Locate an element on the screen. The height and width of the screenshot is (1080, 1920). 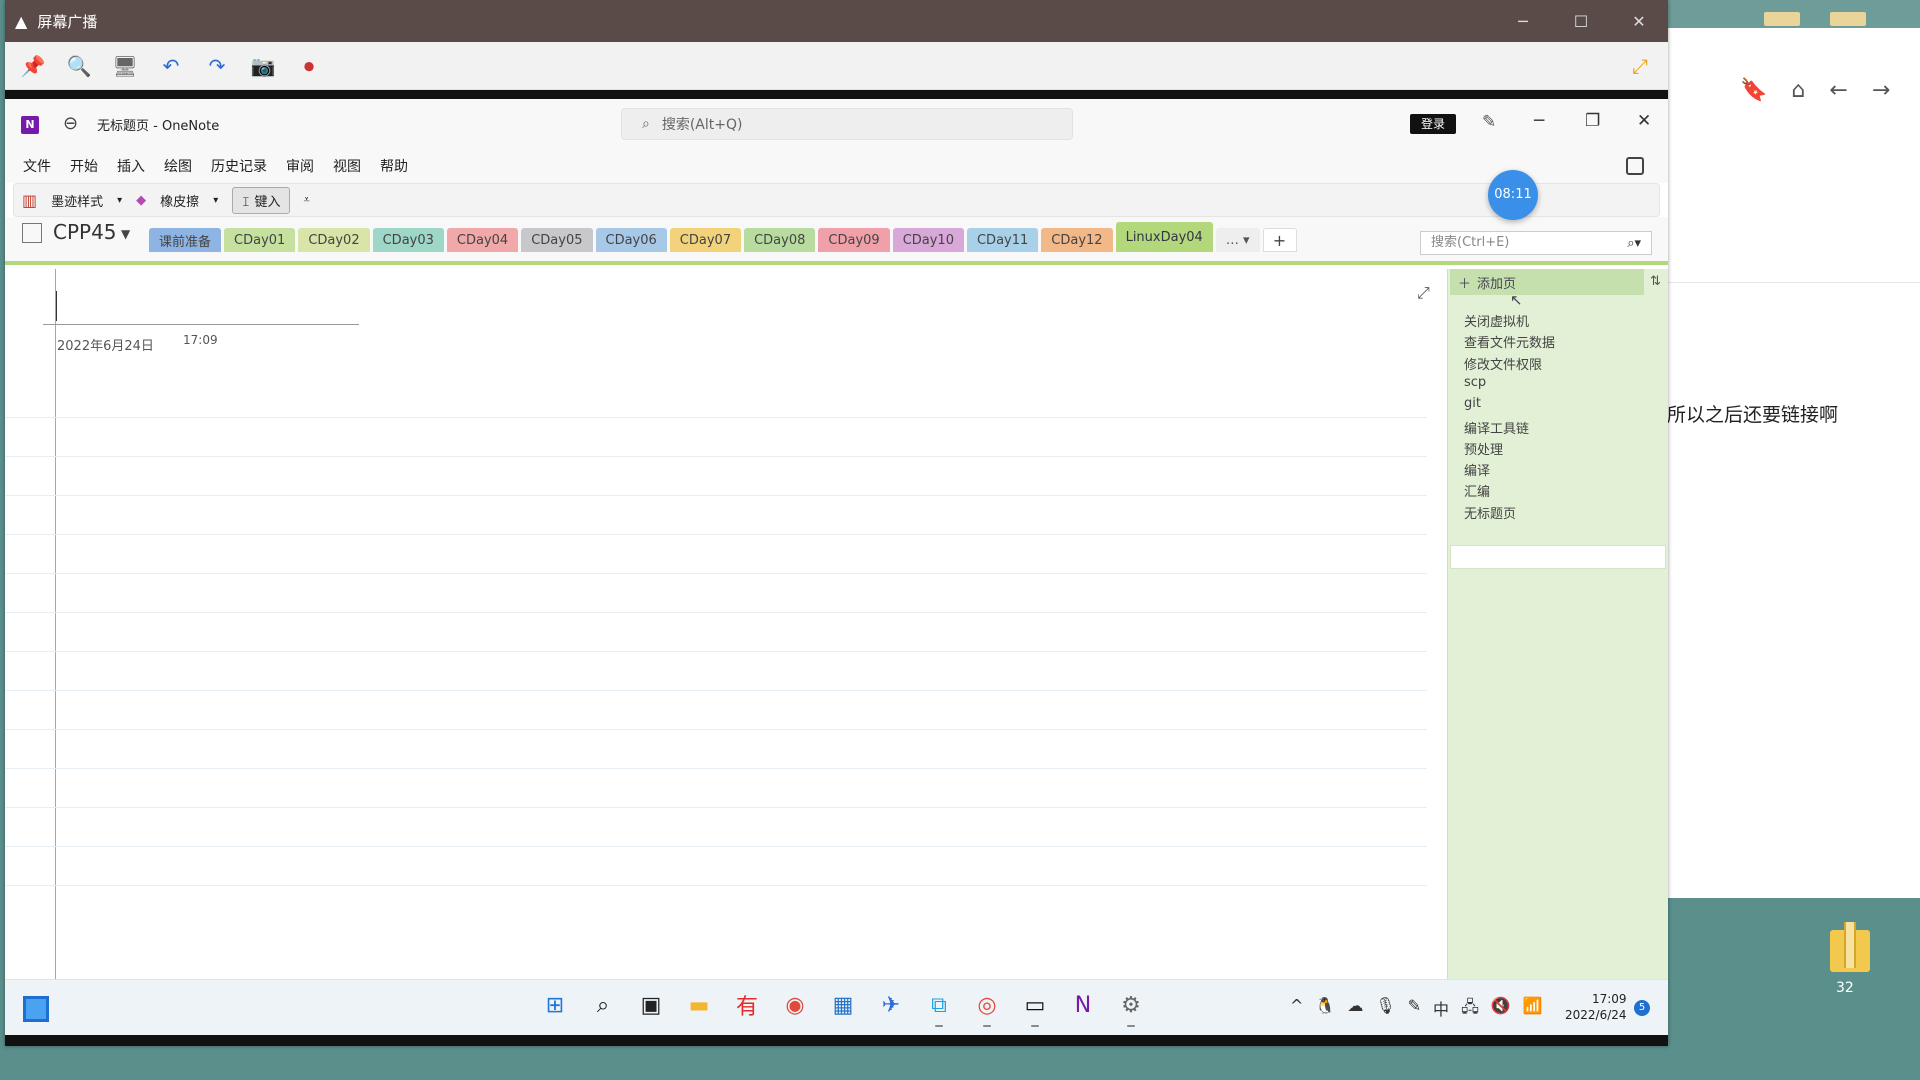
terminal-icon: ▭ is located at coordinates (1035, 1008).